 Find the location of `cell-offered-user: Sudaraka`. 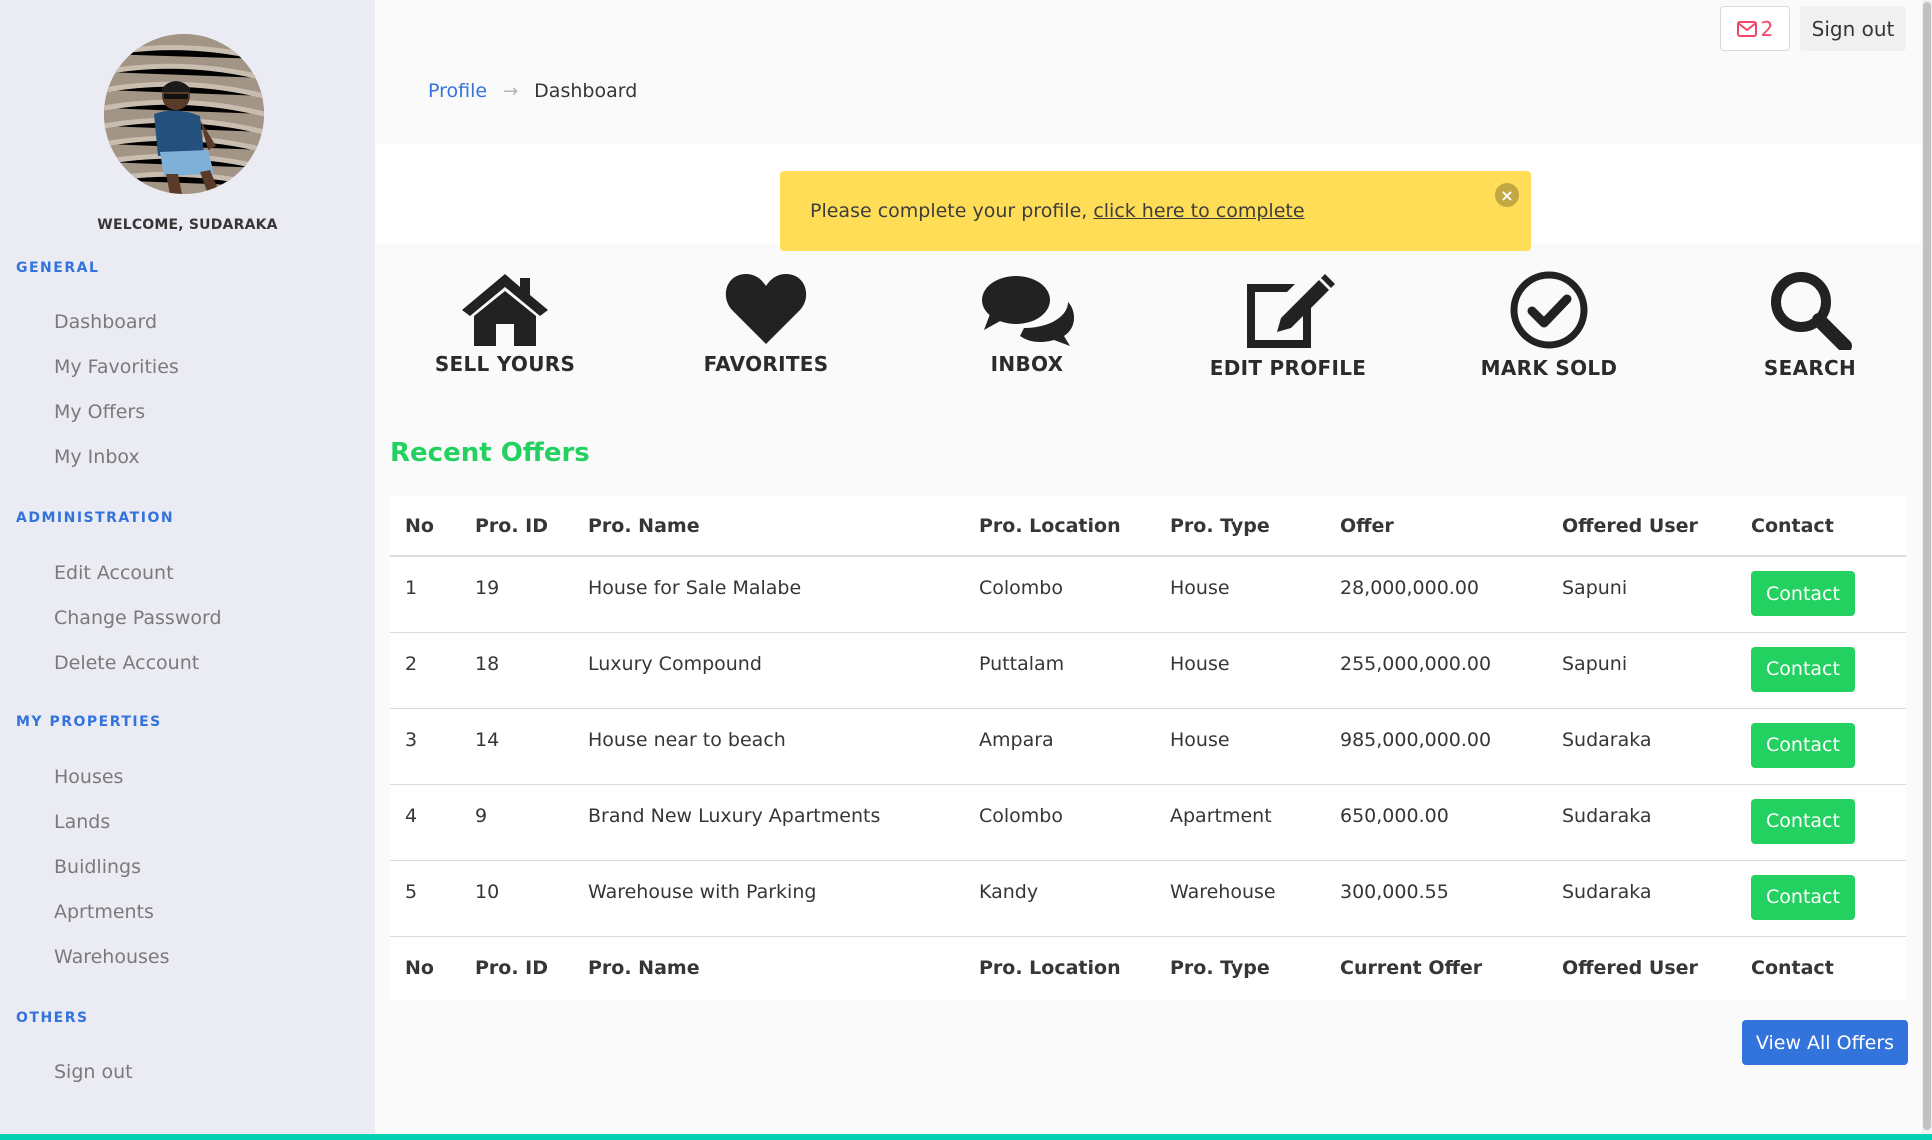

cell-offered-user: Sudaraka is located at coordinates (1641, 746).